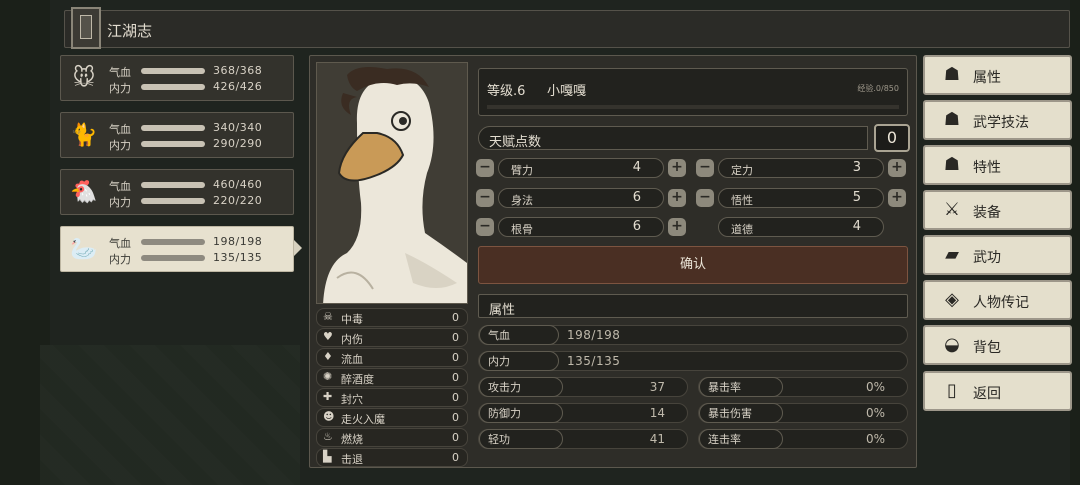 The height and width of the screenshot is (485, 1080). Describe the element at coordinates (1001, 123) in the screenshot. I see `menu-label: 武学技法` at that location.